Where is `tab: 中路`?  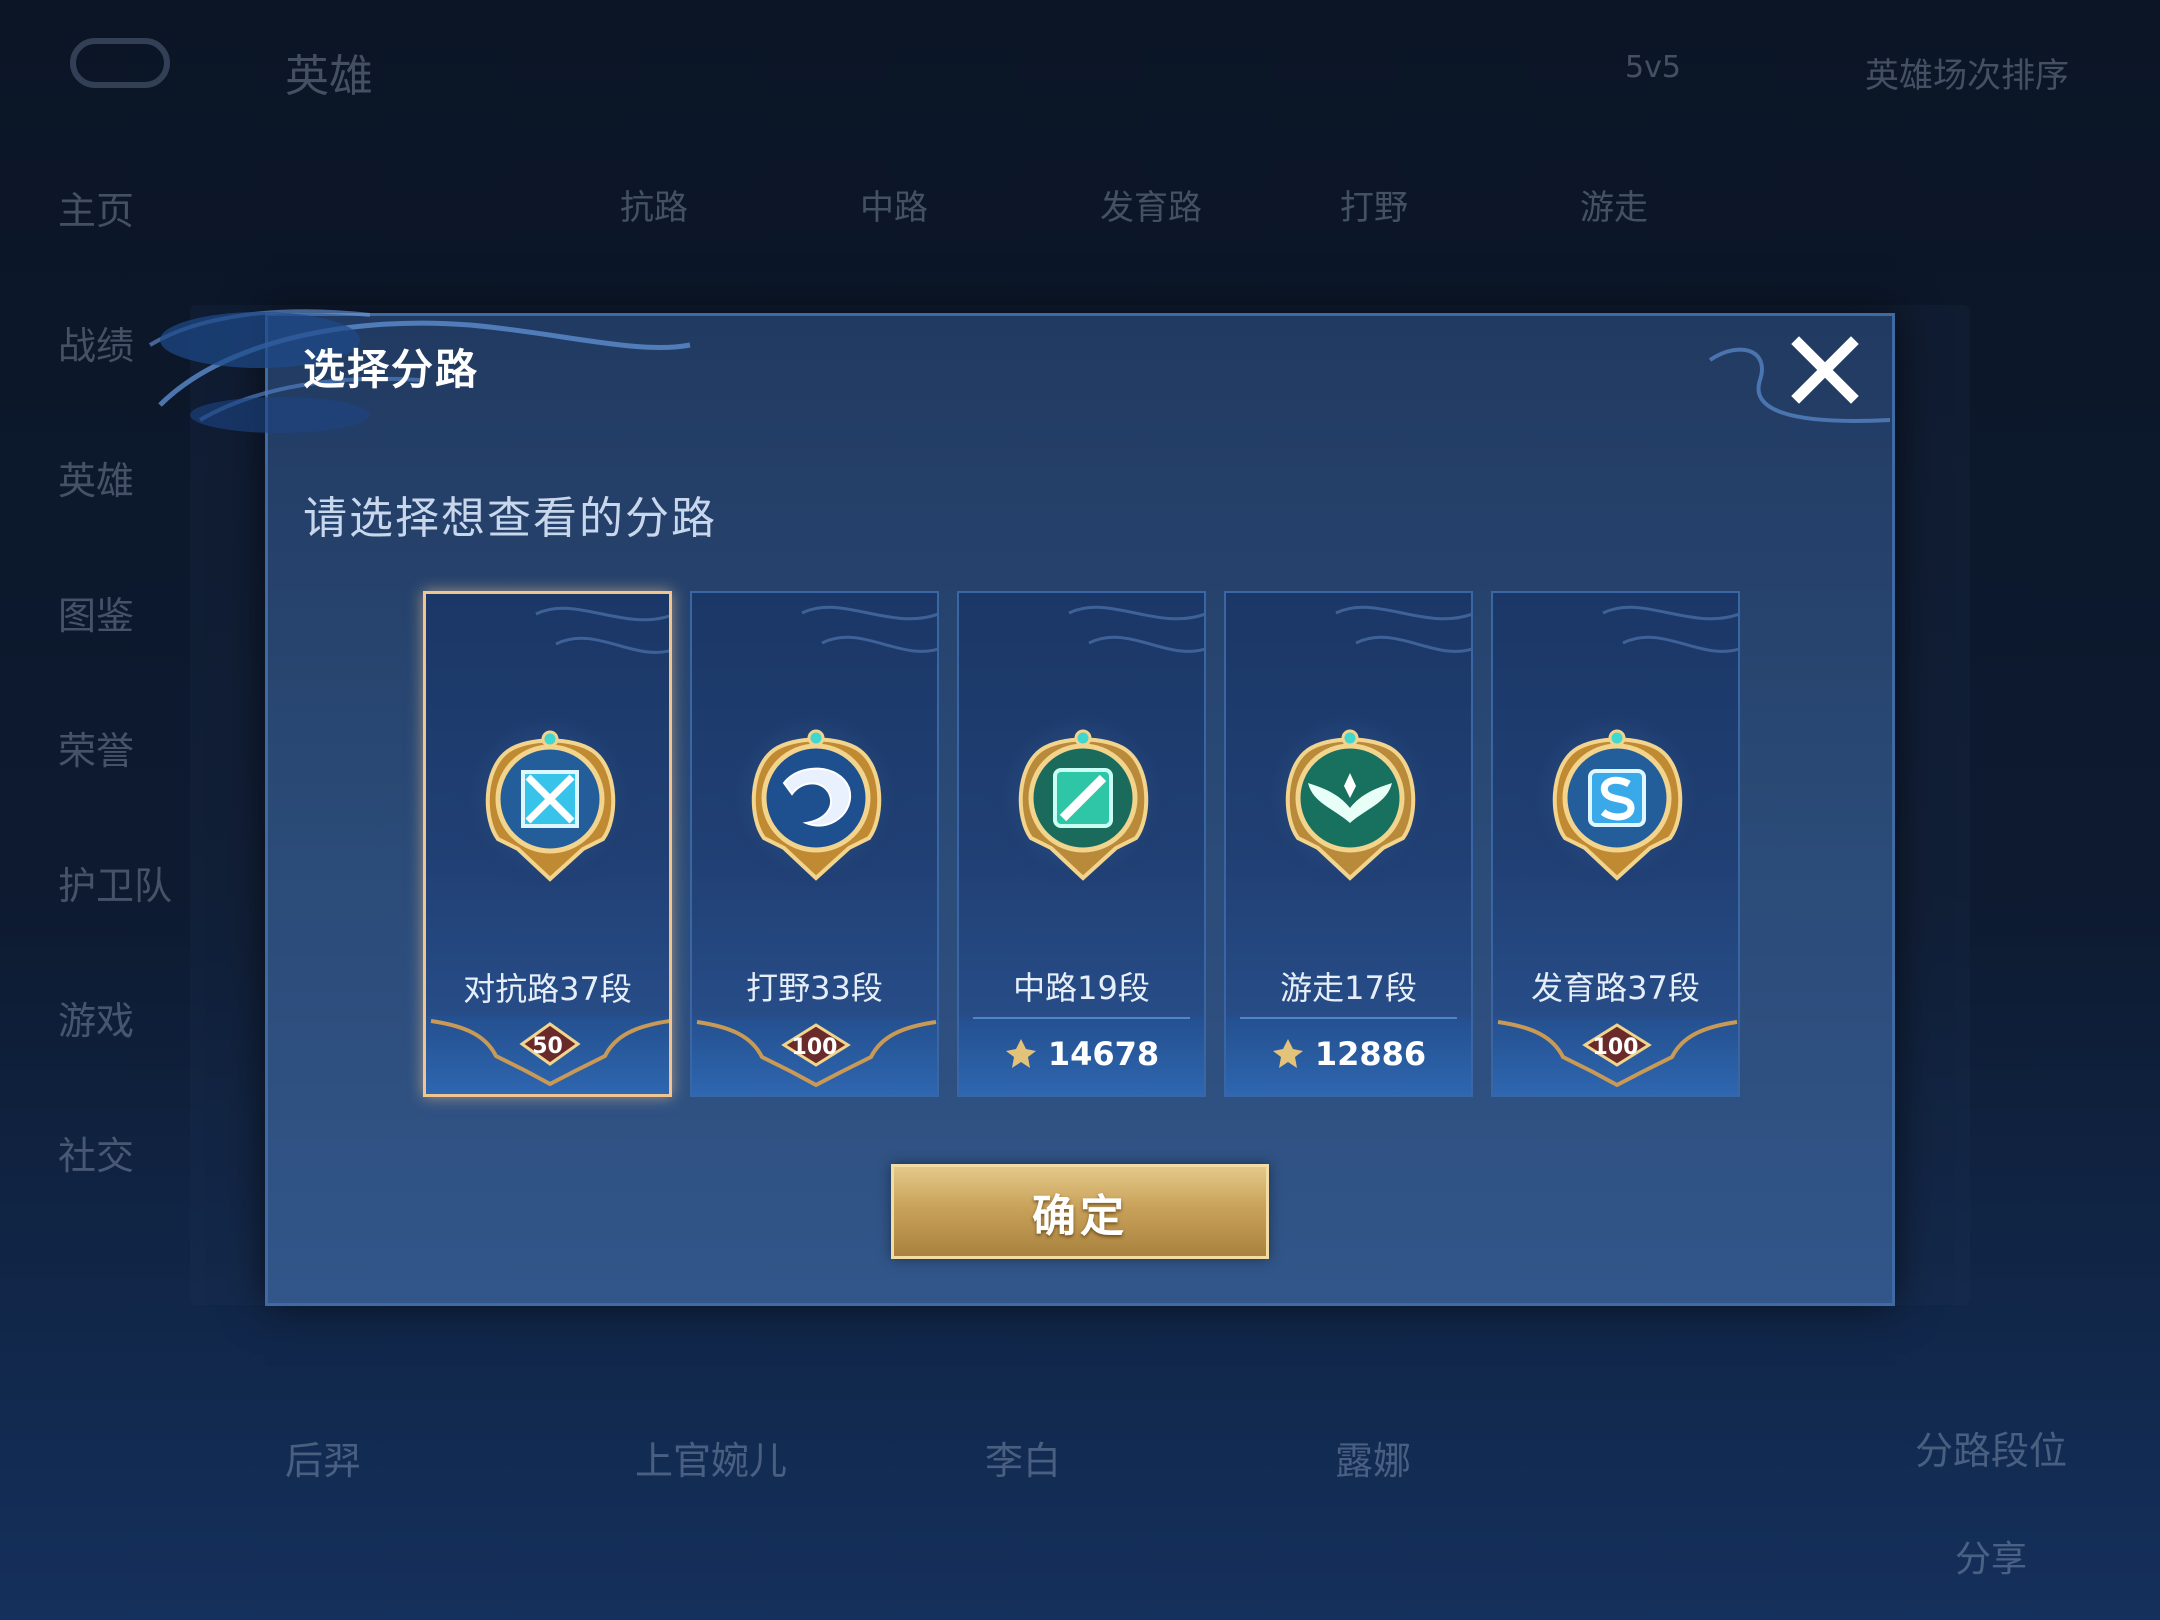
tab: 中路 is located at coordinates (894, 208).